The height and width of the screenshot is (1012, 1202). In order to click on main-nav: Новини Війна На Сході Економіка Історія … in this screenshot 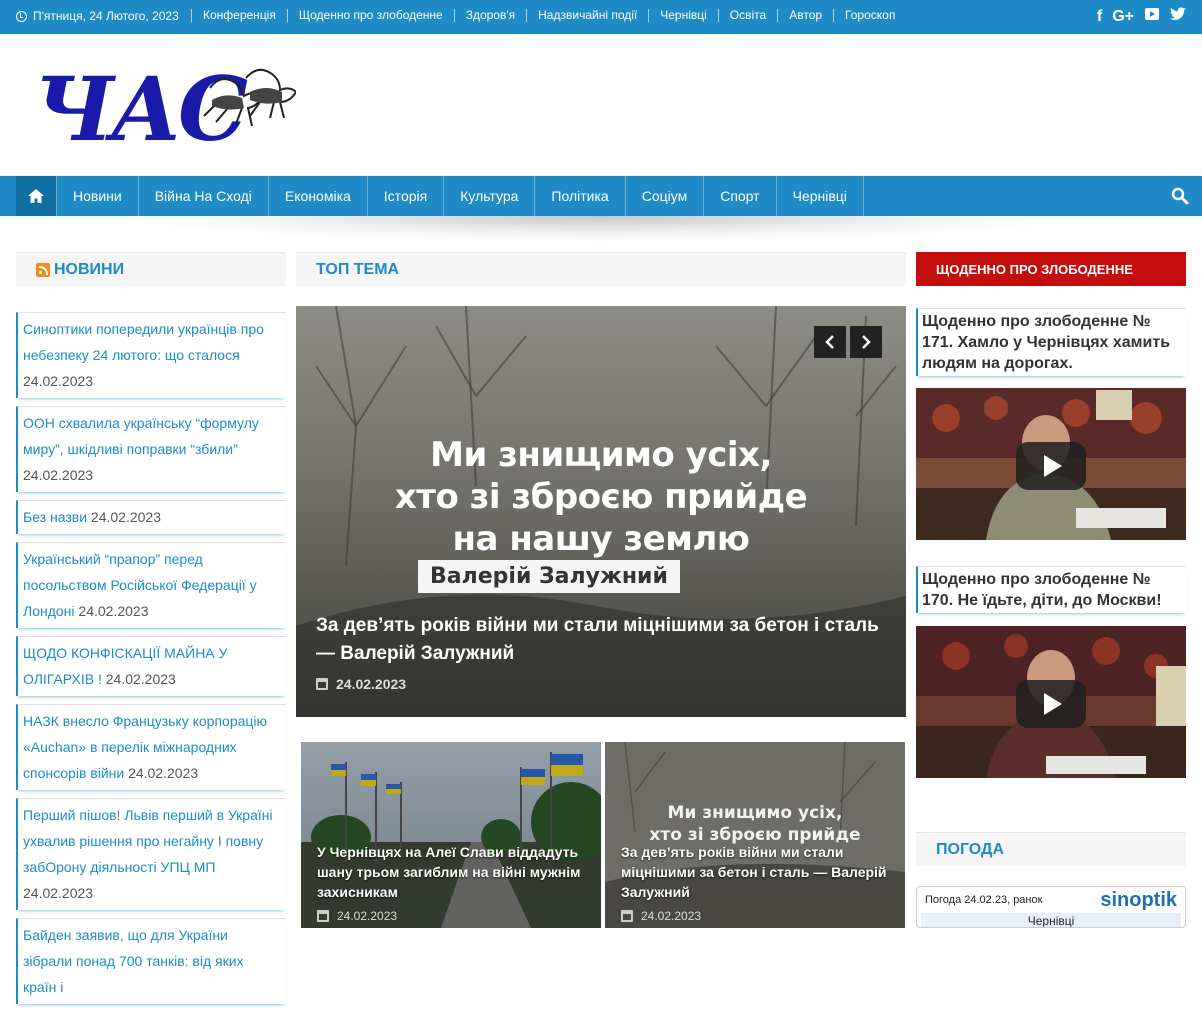, I will do `click(601, 196)`.